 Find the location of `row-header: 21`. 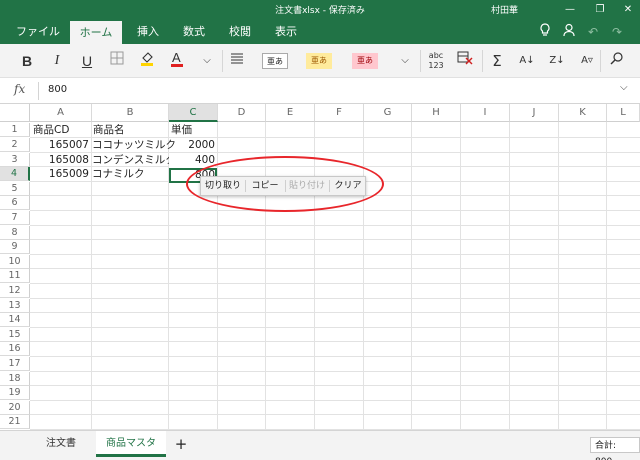

row-header: 21 is located at coordinates (15, 422).